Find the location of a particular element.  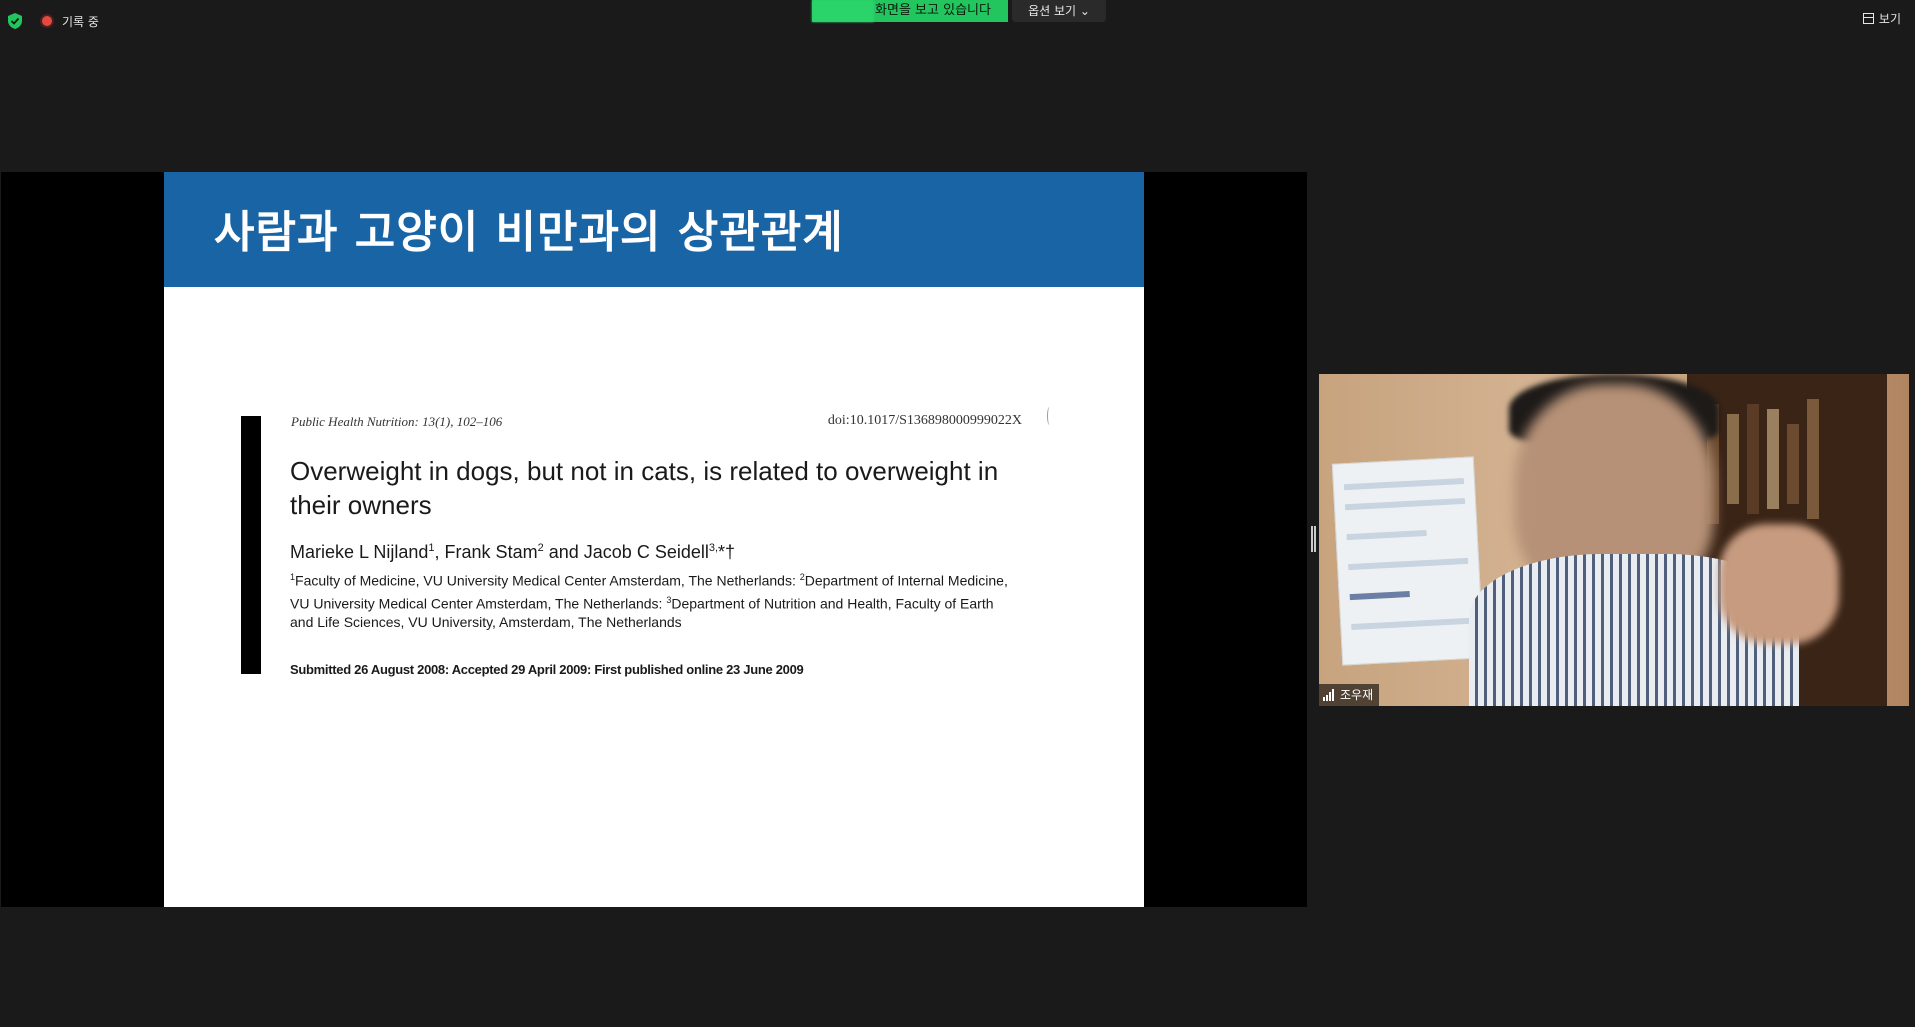

top-status-bar: 기록 중 is located at coordinates (53, 21).